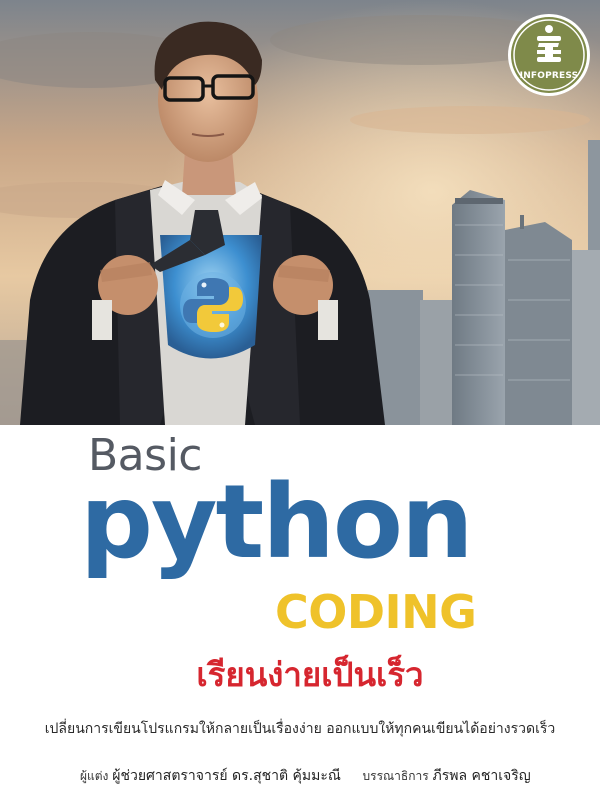 The image size is (600, 809). I want to click on python-logo-icon, so click(213, 305).